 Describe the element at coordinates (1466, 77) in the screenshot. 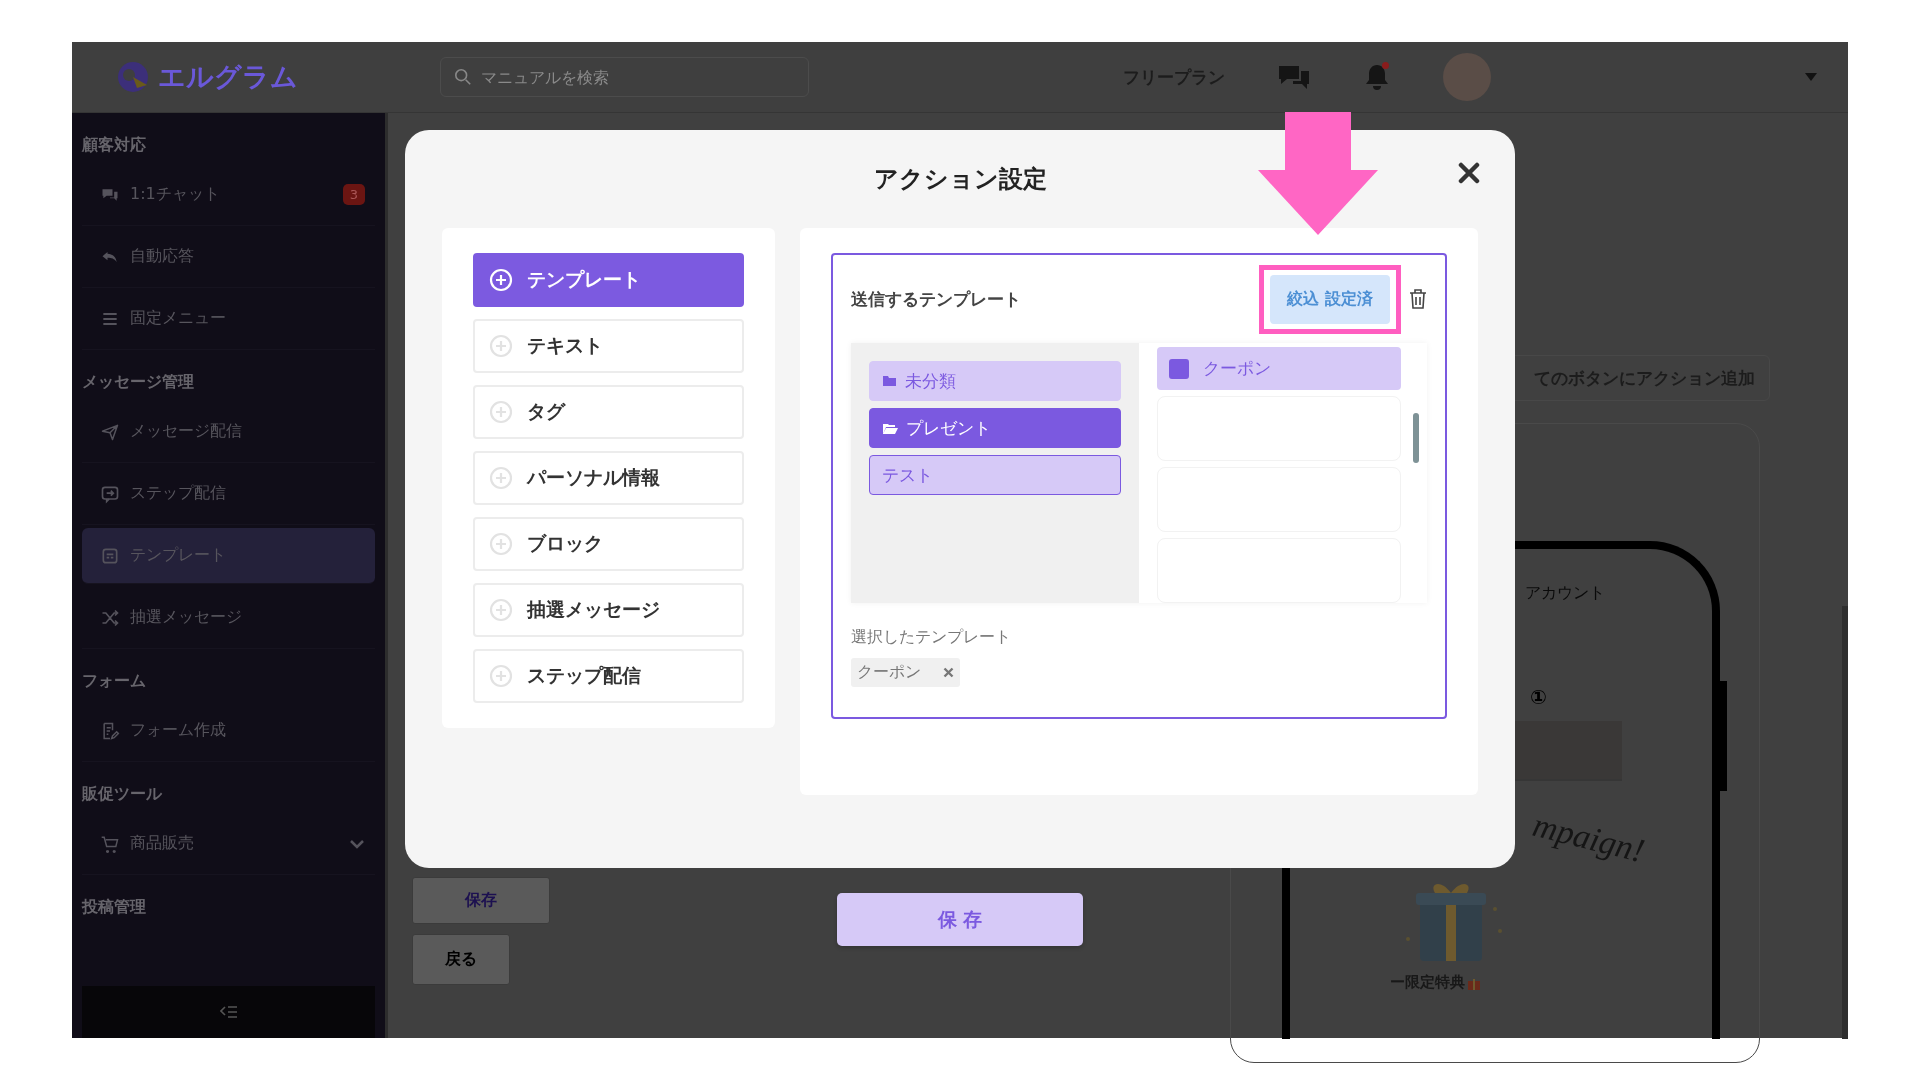

I see `avatar` at that location.